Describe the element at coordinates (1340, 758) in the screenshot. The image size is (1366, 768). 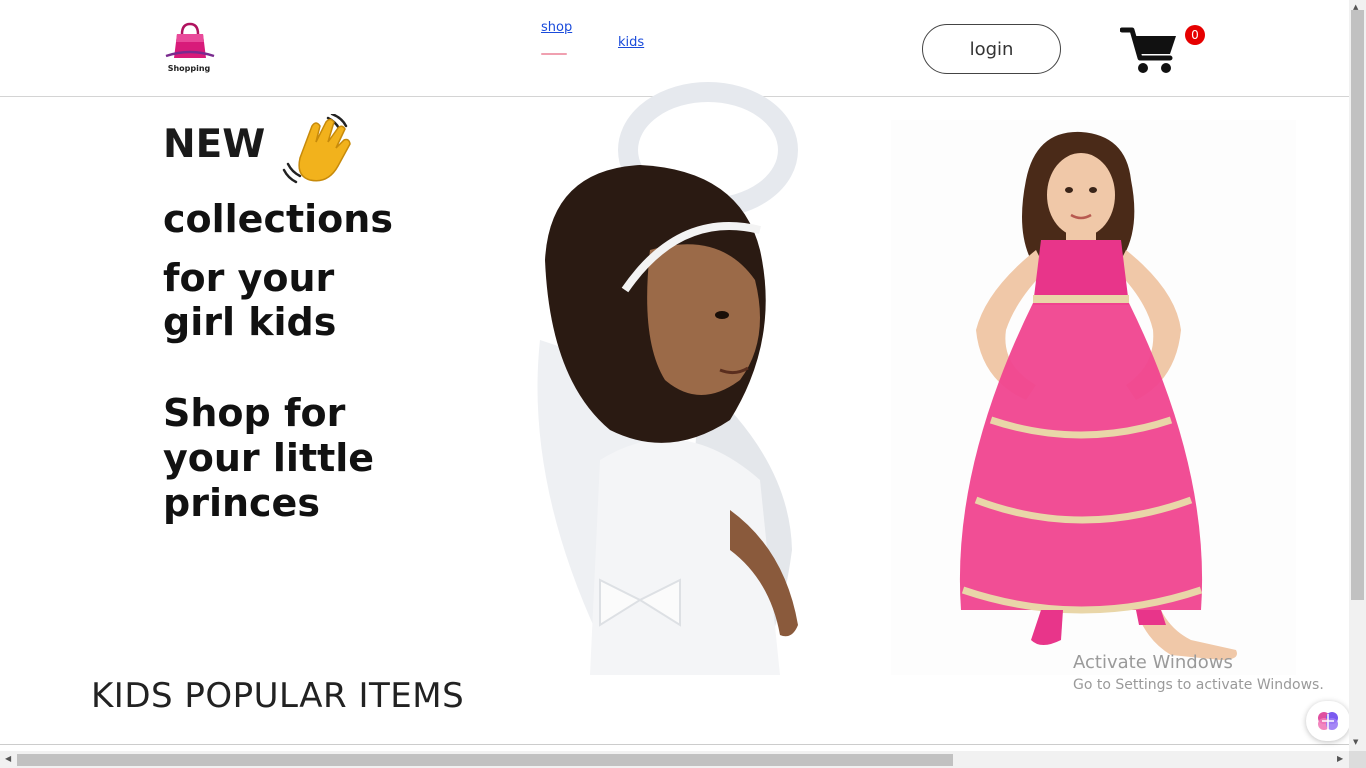
I see `scroll-right-arrow-icon: ▶` at that location.